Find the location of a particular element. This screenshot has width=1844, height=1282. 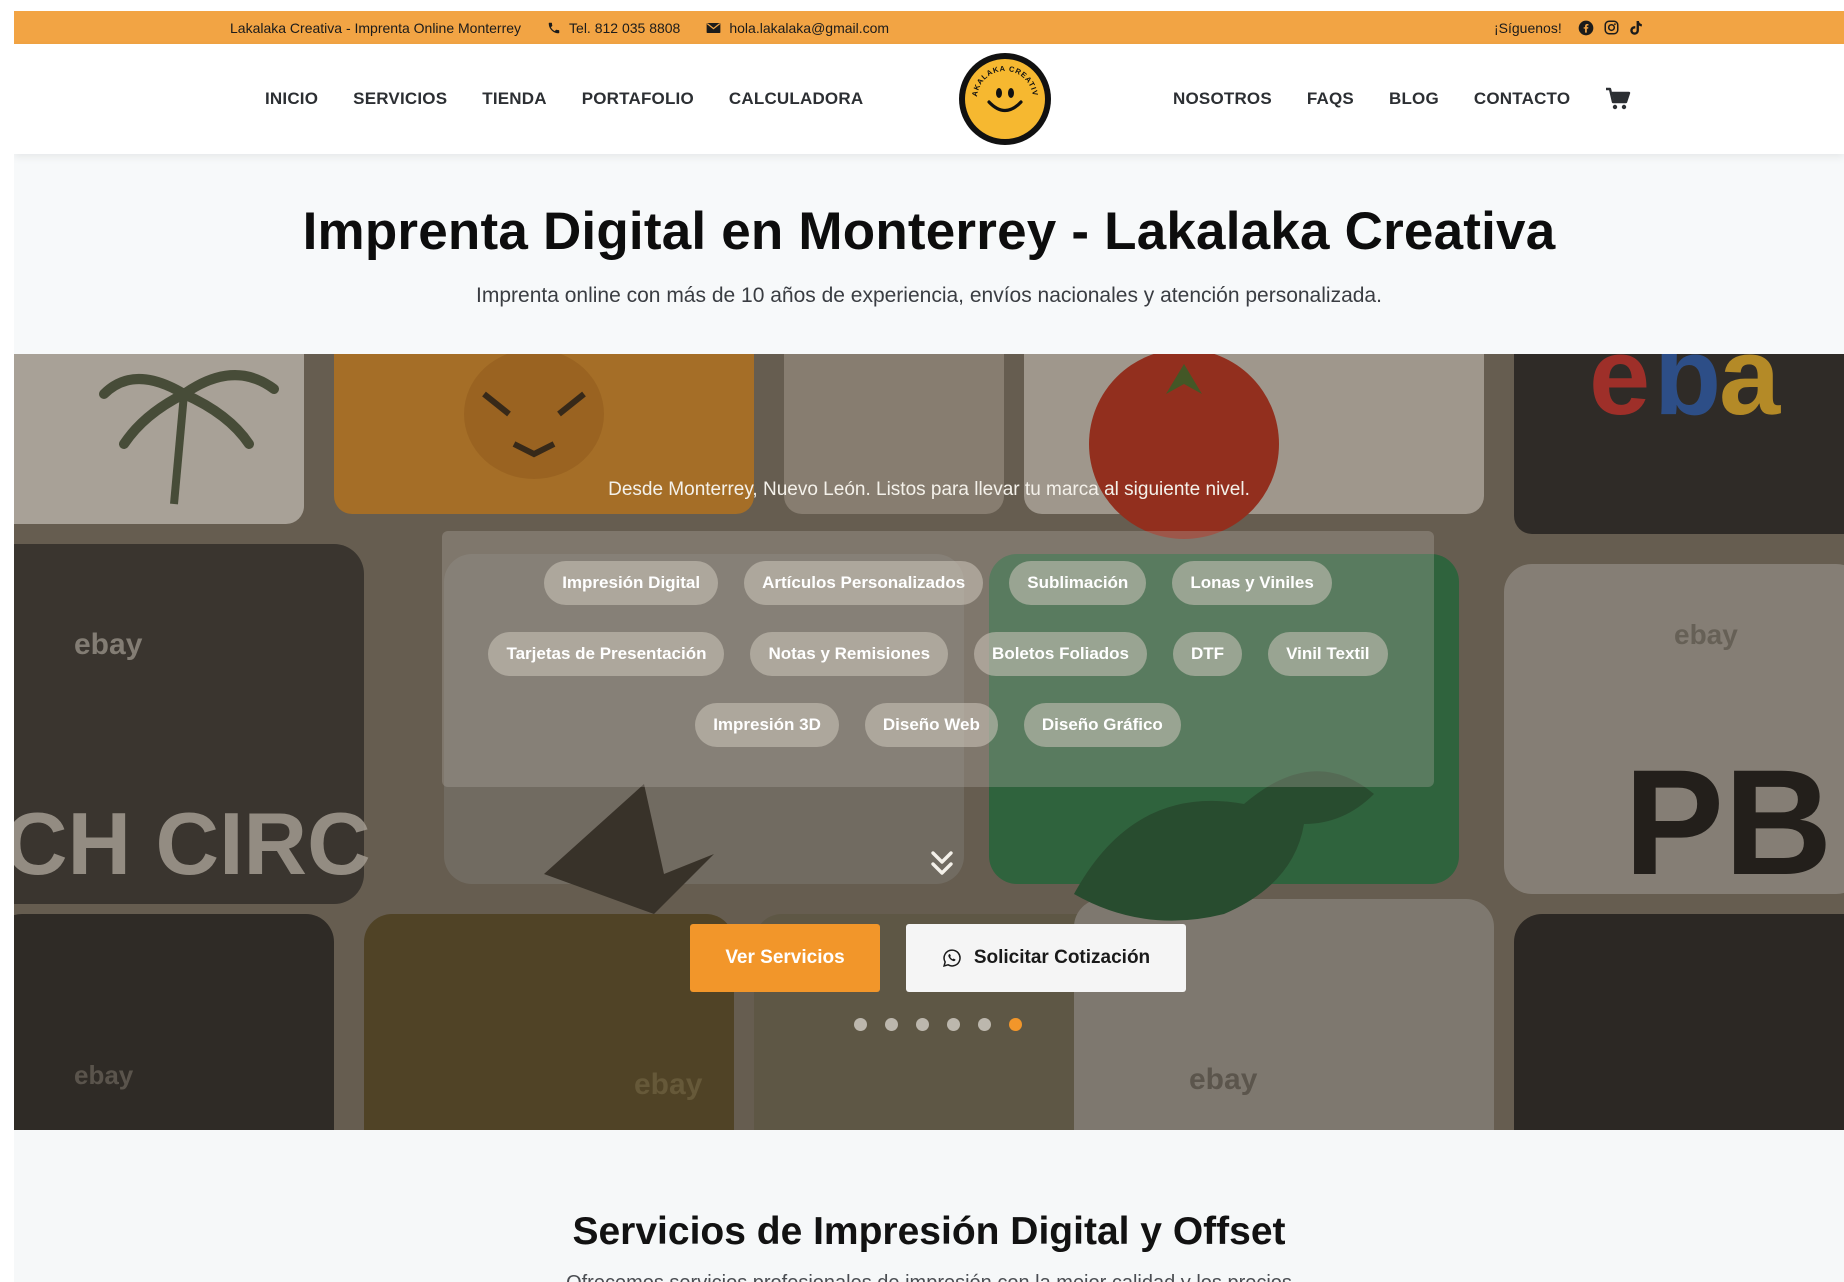

phone-number: Tel. 812 035 8808 is located at coordinates (625, 27).